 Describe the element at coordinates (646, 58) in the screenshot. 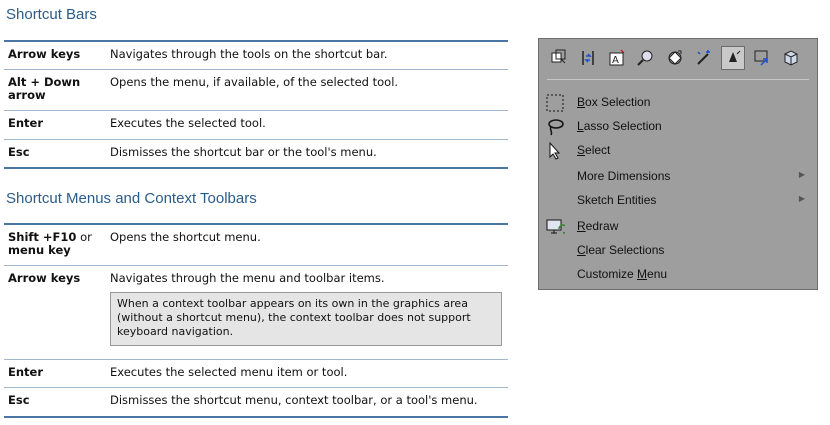

I see `zoom-icon` at that location.